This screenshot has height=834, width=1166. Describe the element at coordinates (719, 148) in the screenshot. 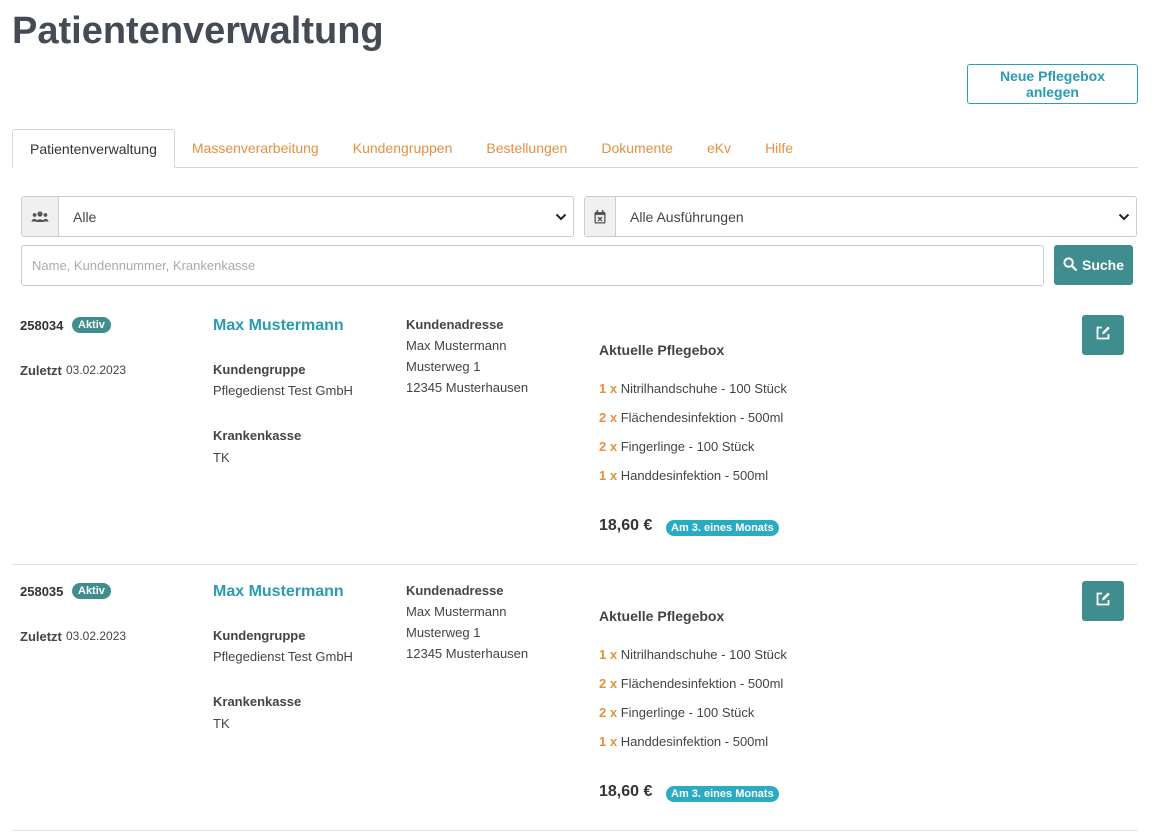

I see `tab-ekv: eKv` at that location.